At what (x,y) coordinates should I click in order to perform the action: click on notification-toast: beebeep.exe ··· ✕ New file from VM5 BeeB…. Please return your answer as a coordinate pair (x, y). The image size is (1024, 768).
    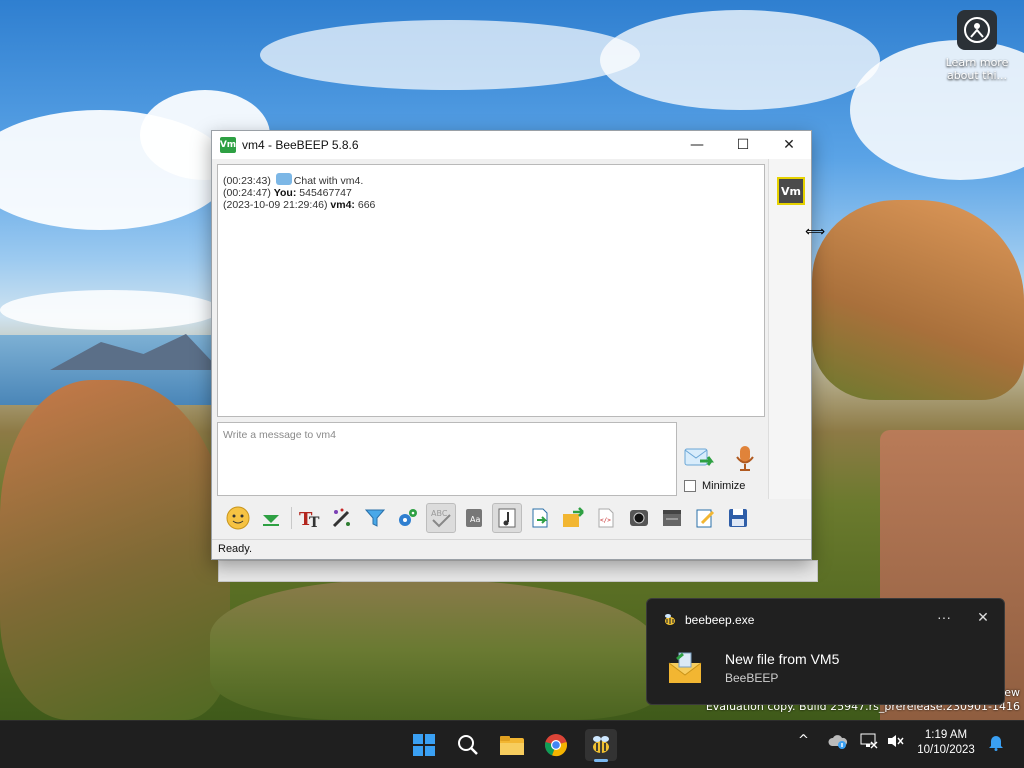
    Looking at the image, I should click on (825, 651).